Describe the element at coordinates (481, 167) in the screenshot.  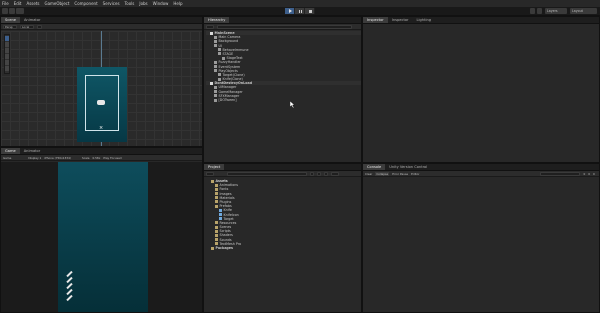
I see `console-tabbar: Console Unity Version Control` at that location.